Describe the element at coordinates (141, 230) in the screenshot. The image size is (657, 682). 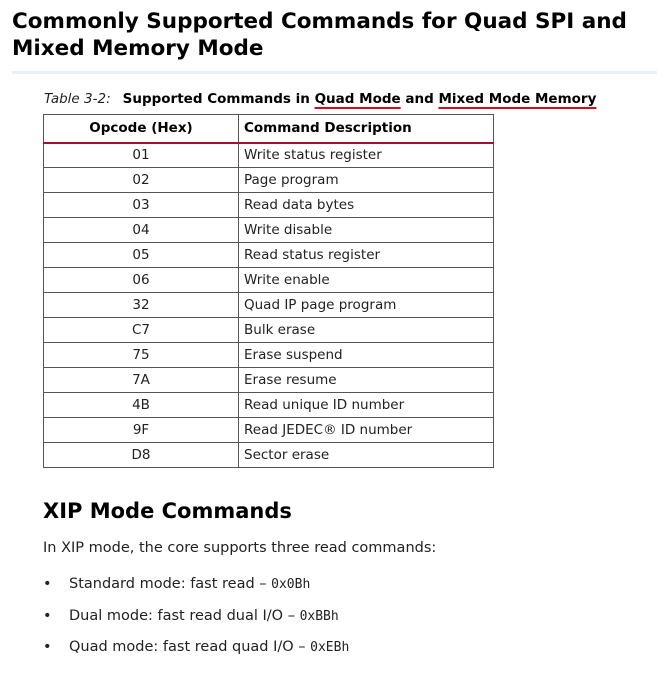
I see `opcode-cell: 04` at that location.